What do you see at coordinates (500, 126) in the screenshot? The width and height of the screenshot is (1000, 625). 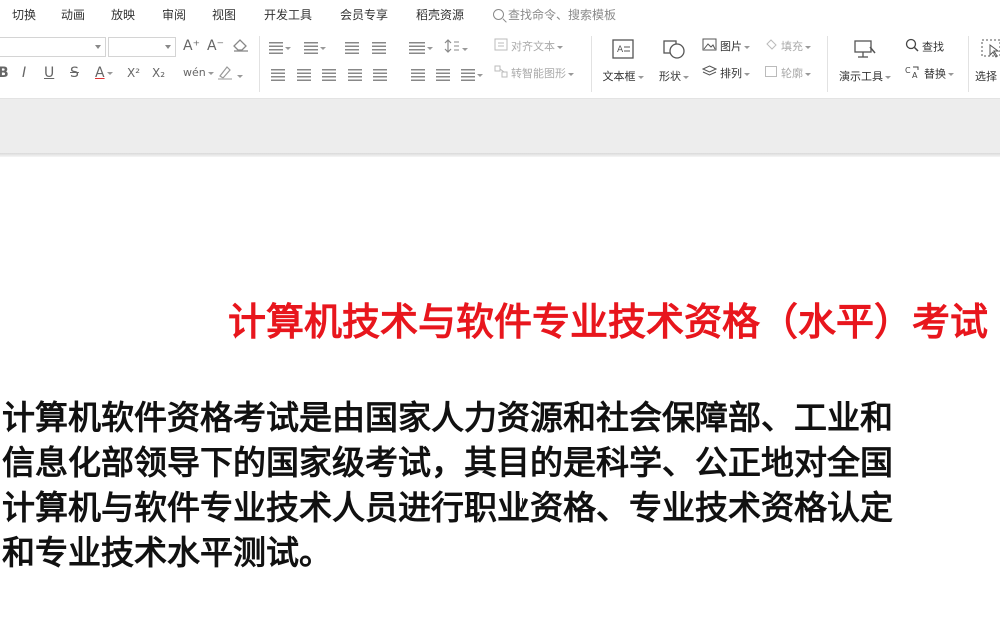 I see `slide-thumbnail-strip` at bounding box center [500, 126].